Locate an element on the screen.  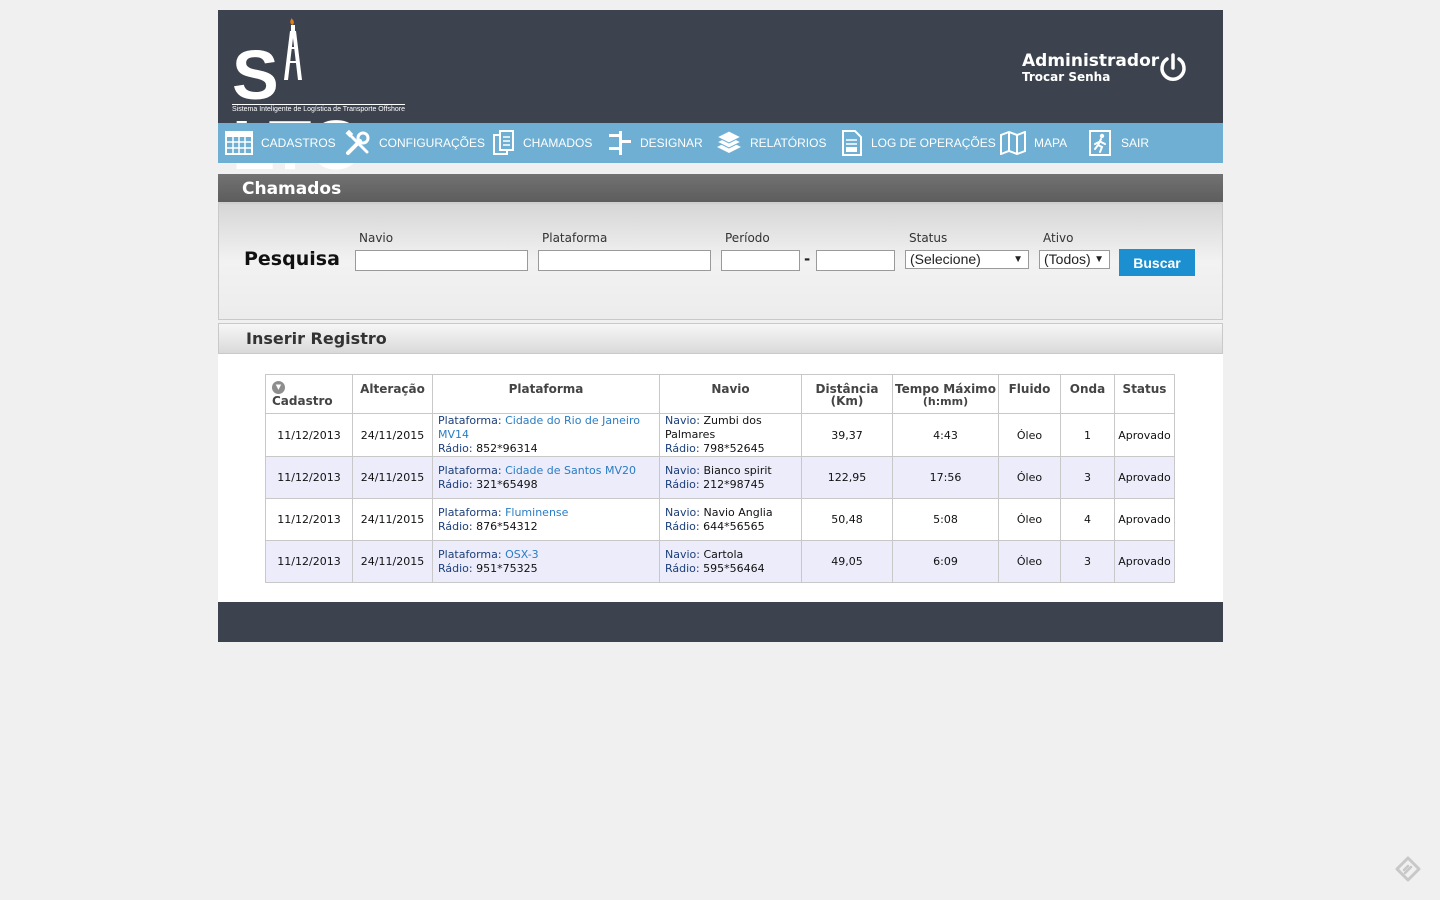
nav-item-cadastros: CADASTROS is located at coordinates (280, 143).